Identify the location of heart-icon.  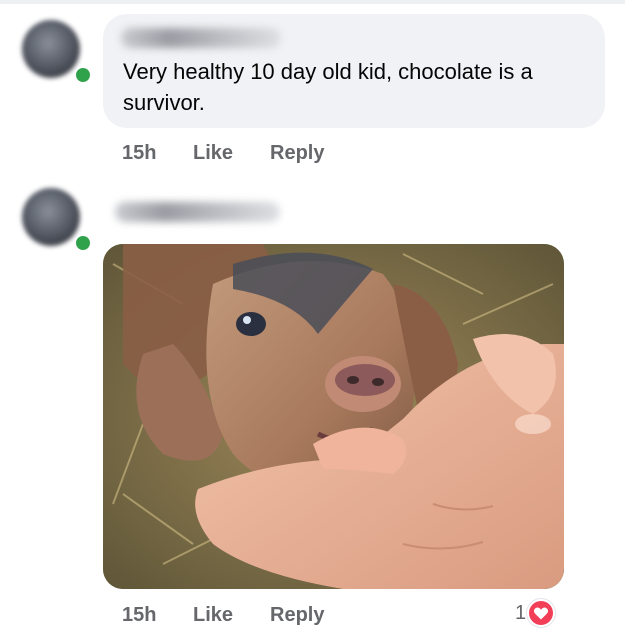
(541, 613).